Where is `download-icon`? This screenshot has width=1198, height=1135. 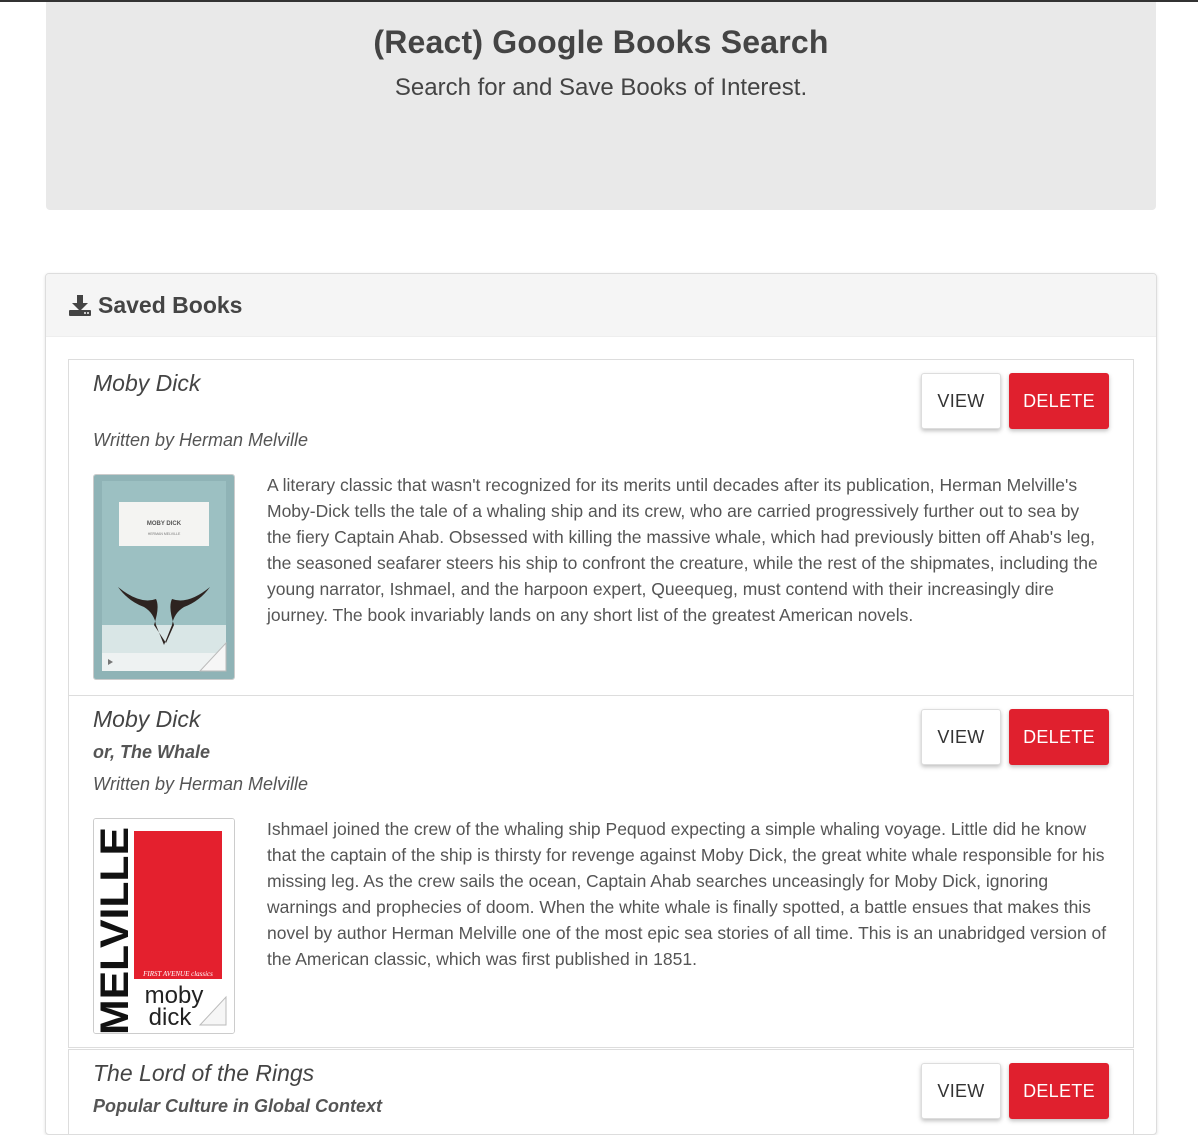 download-icon is located at coordinates (80, 305).